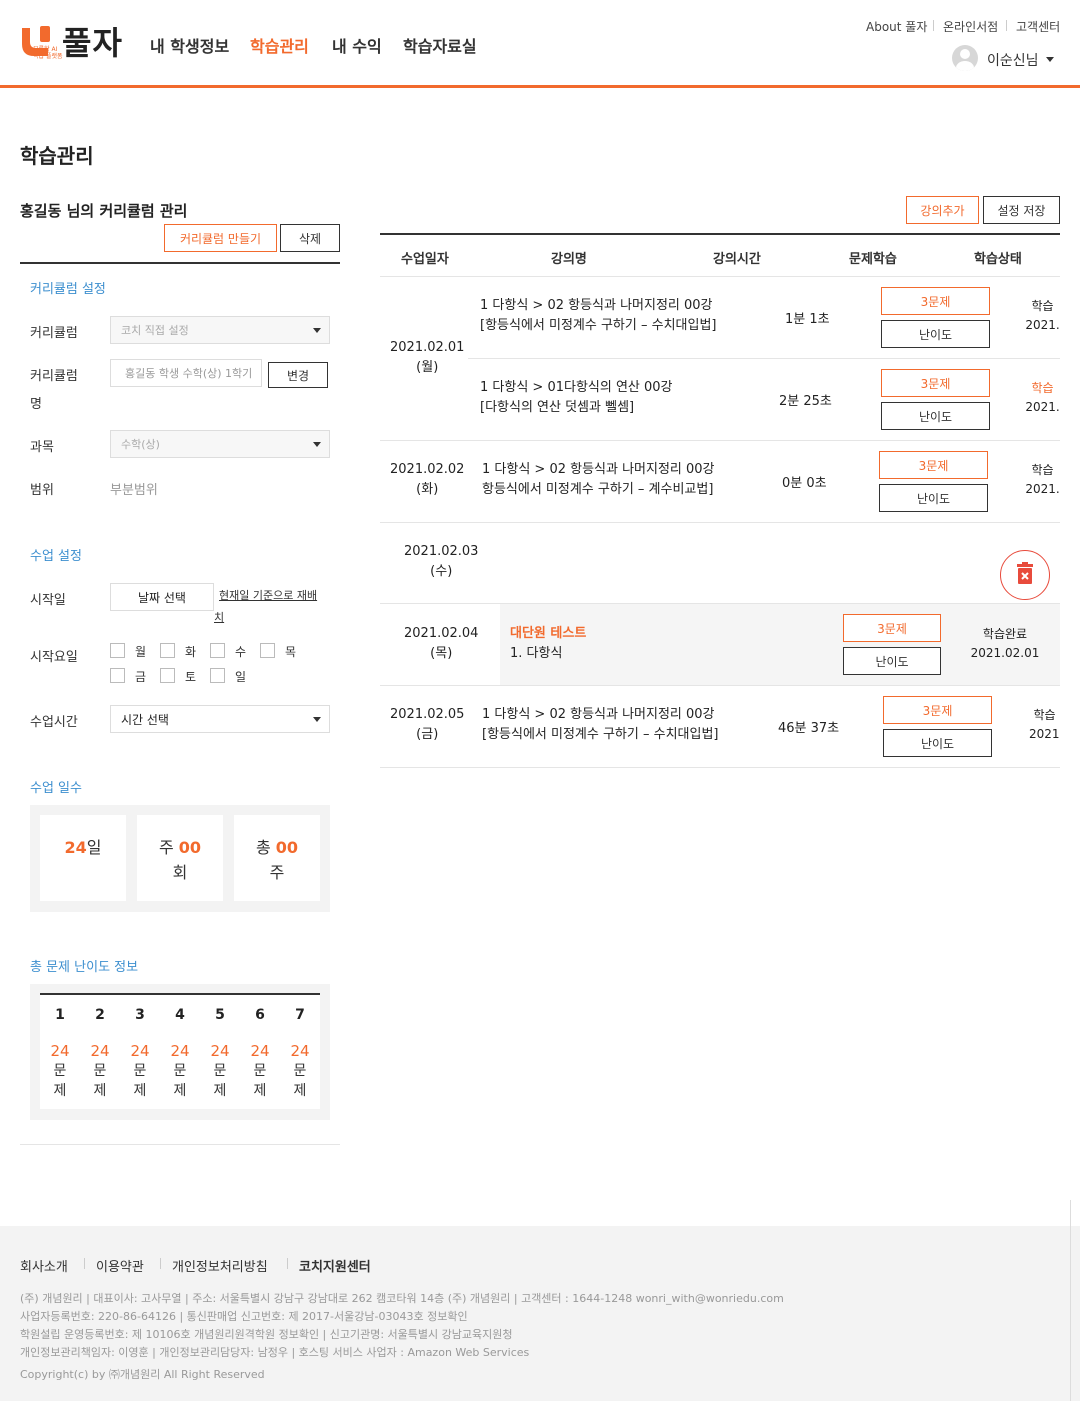 This screenshot has height=1401, width=1080. What do you see at coordinates (440, 45) in the screenshot?
I see `nav-learning-materials: 학습자료실` at bounding box center [440, 45].